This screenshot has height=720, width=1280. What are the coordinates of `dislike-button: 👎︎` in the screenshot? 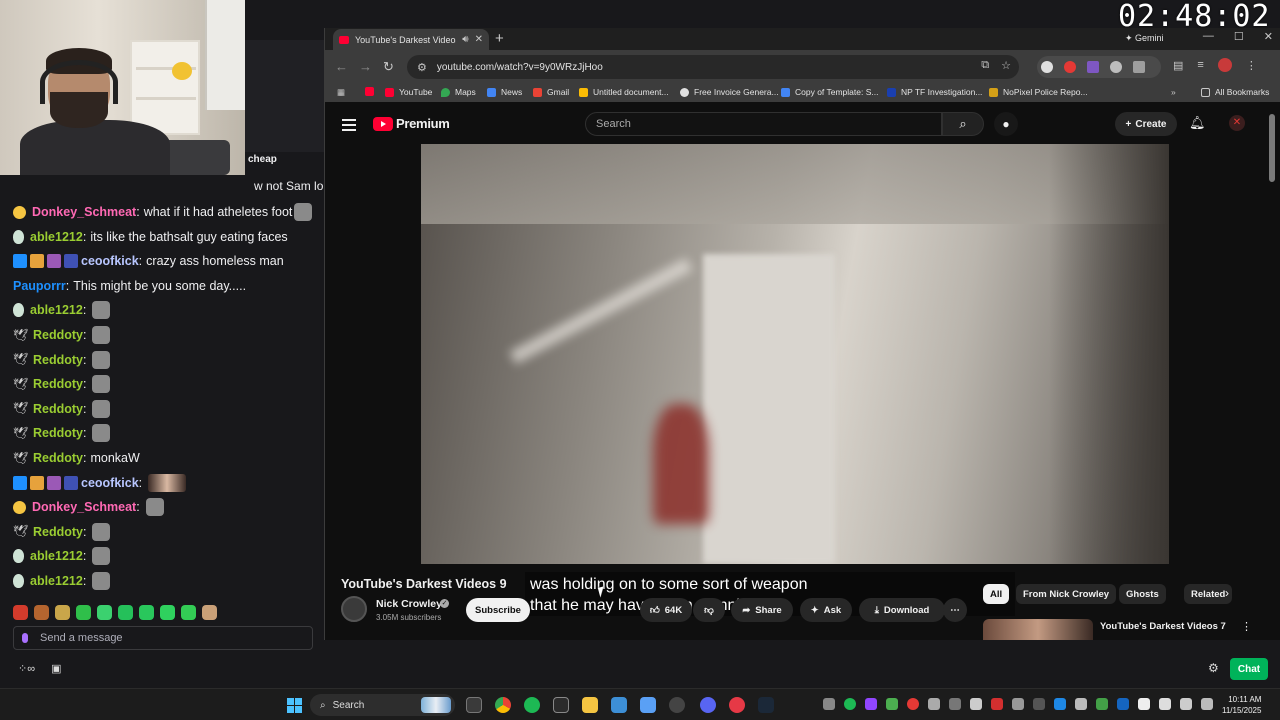 It's located at (709, 610).